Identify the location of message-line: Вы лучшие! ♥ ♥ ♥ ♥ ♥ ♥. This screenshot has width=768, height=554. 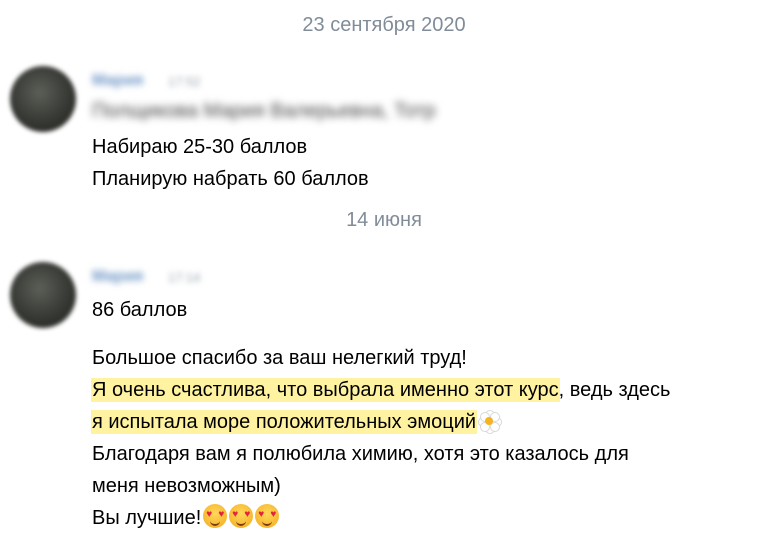
(381, 518).